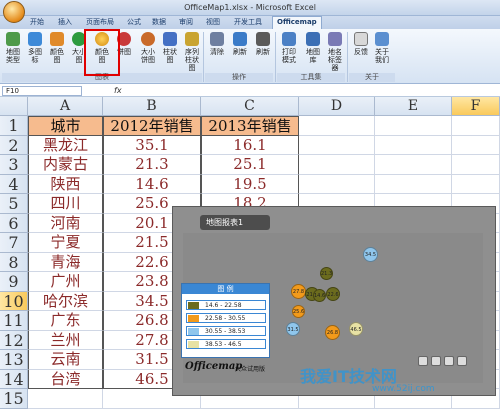  Describe the element at coordinates (293, 329) in the screenshot. I see `map-bubble: 31.5` at that location.